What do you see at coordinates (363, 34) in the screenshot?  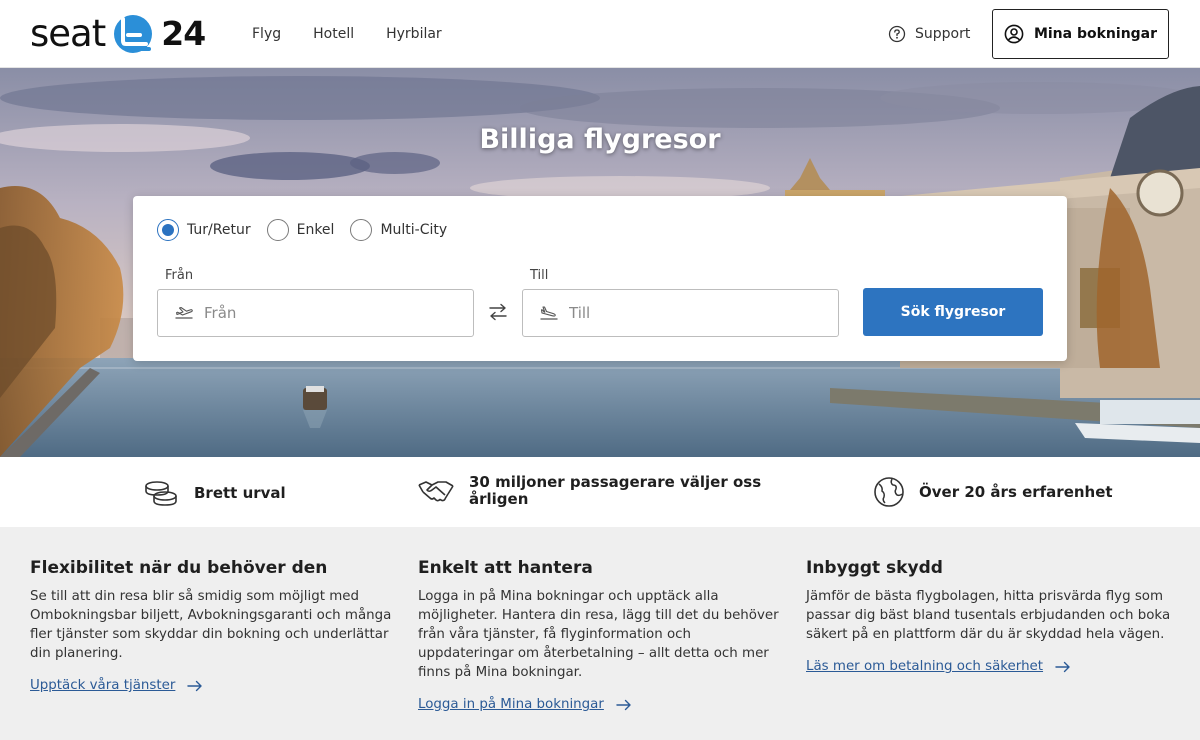 I see `main-nav: Flyg Hotell Hyrbilar` at bounding box center [363, 34].